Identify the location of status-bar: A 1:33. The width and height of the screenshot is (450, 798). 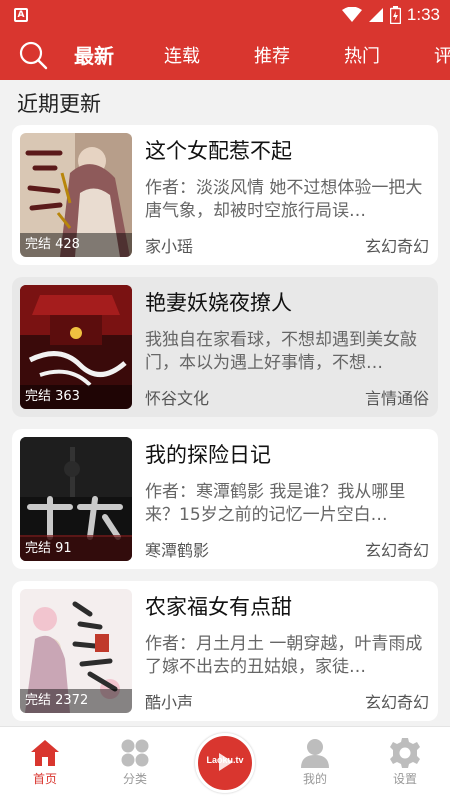
(225, 15).